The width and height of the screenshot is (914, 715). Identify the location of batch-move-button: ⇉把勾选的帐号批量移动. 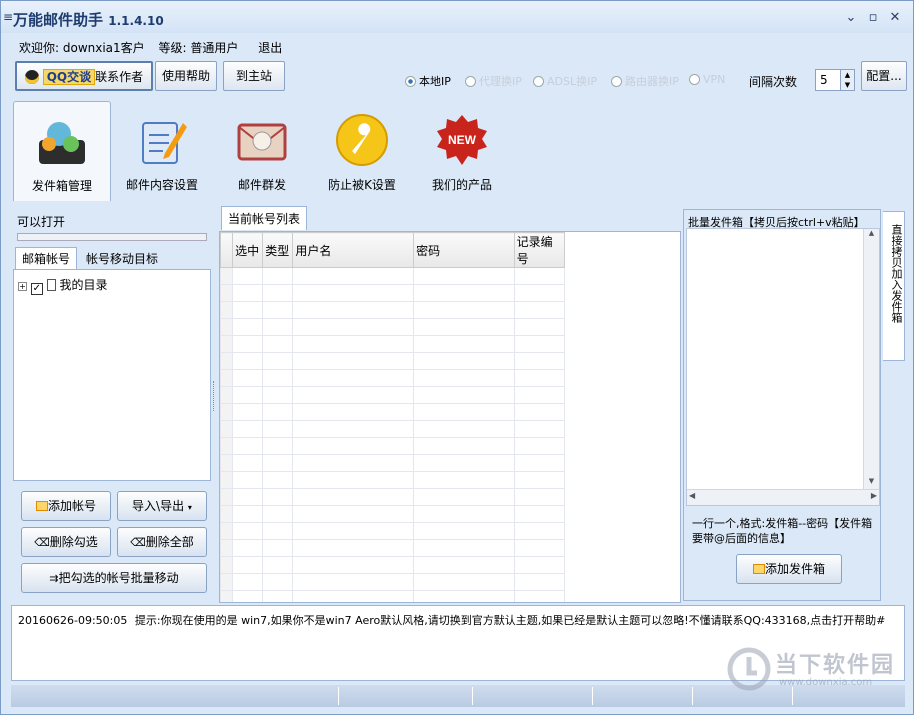
(114, 578).